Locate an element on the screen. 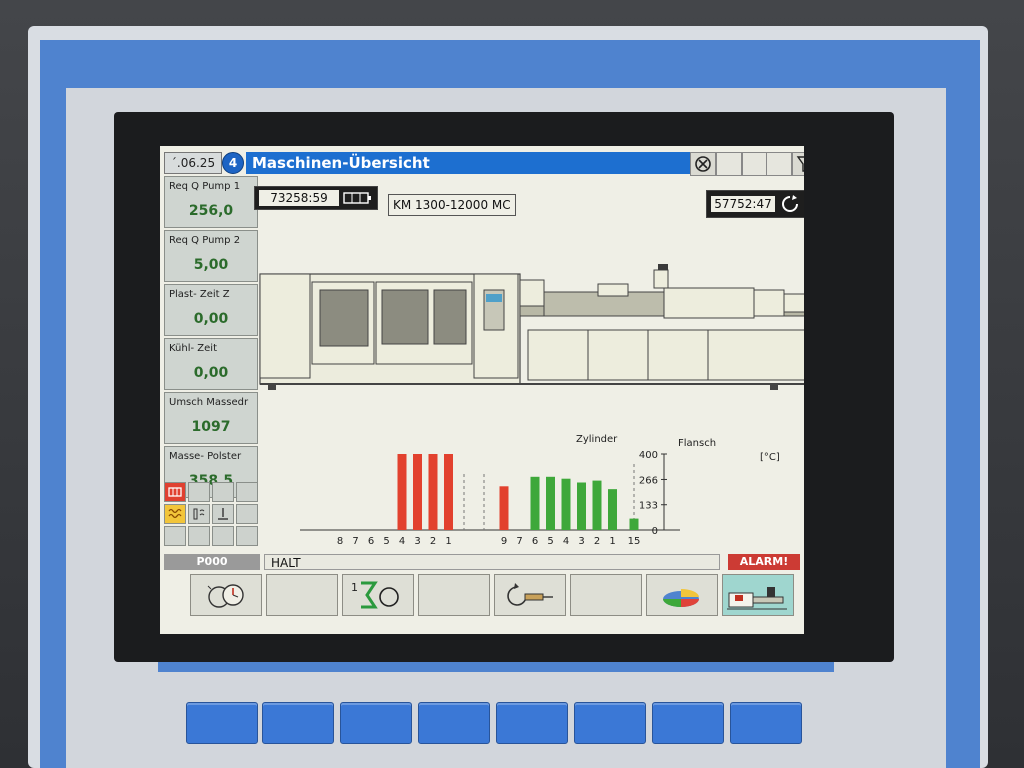  param-umsch-massedr: Umsch Massedr 1097 is located at coordinates (211, 418).